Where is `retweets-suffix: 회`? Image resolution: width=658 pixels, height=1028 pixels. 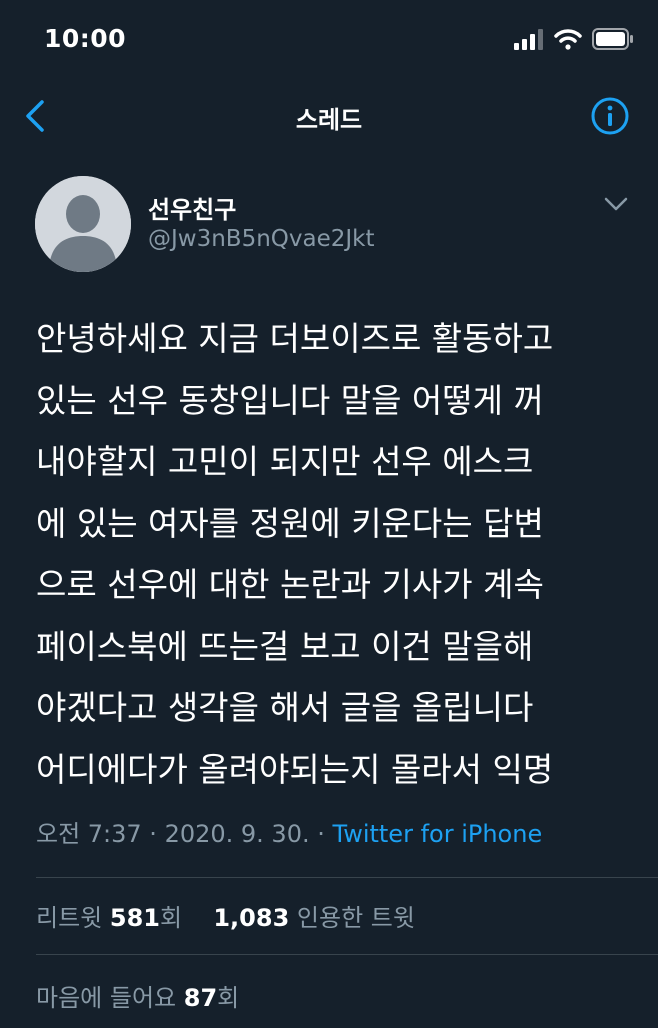 retweets-suffix: 회 is located at coordinates (171, 918).